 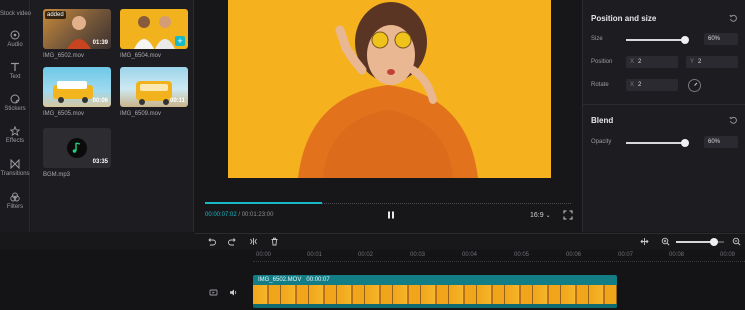 I want to click on undo-icon, so click(x=211, y=241).